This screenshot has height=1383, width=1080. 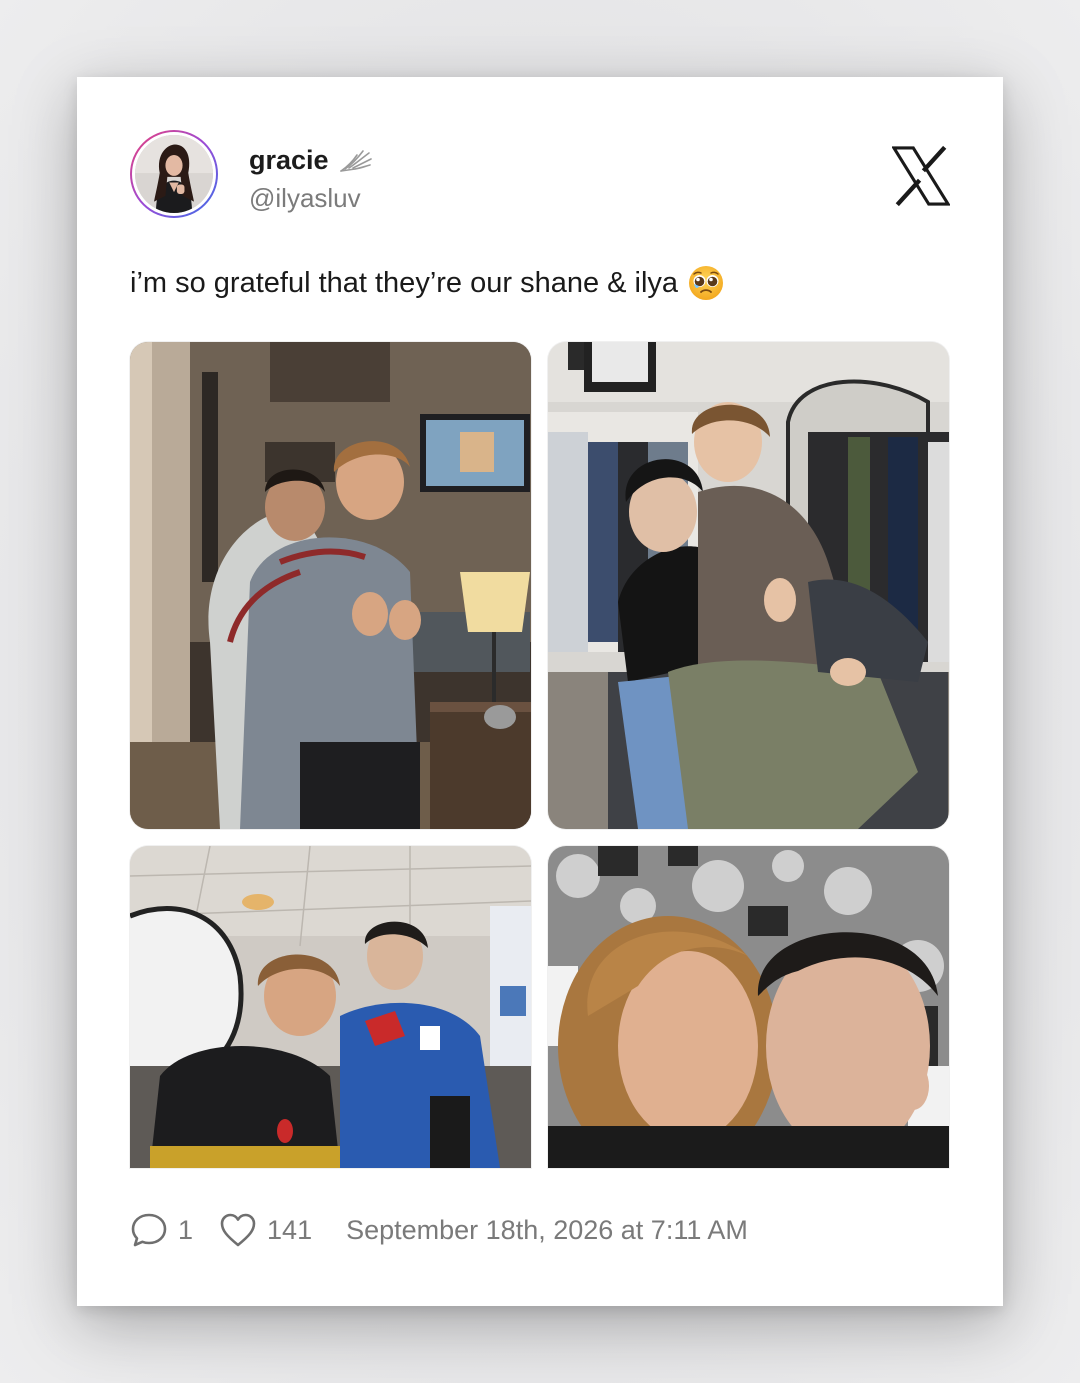 I want to click on photo-living-room-hug, so click(x=330, y=585).